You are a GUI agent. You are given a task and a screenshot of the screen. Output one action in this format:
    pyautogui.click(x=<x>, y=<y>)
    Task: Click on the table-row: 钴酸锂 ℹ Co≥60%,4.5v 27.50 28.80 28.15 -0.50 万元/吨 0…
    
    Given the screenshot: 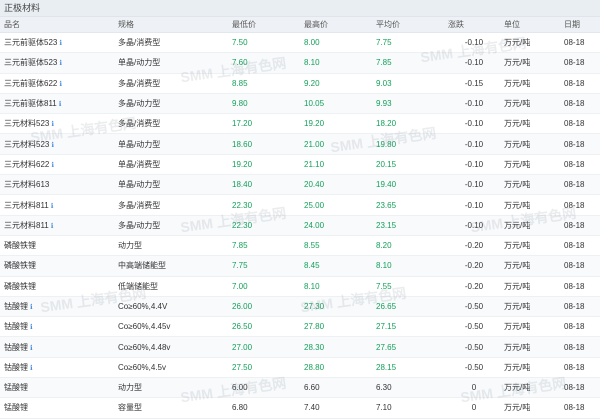 What is the action you would take?
    pyautogui.click(x=300, y=368)
    